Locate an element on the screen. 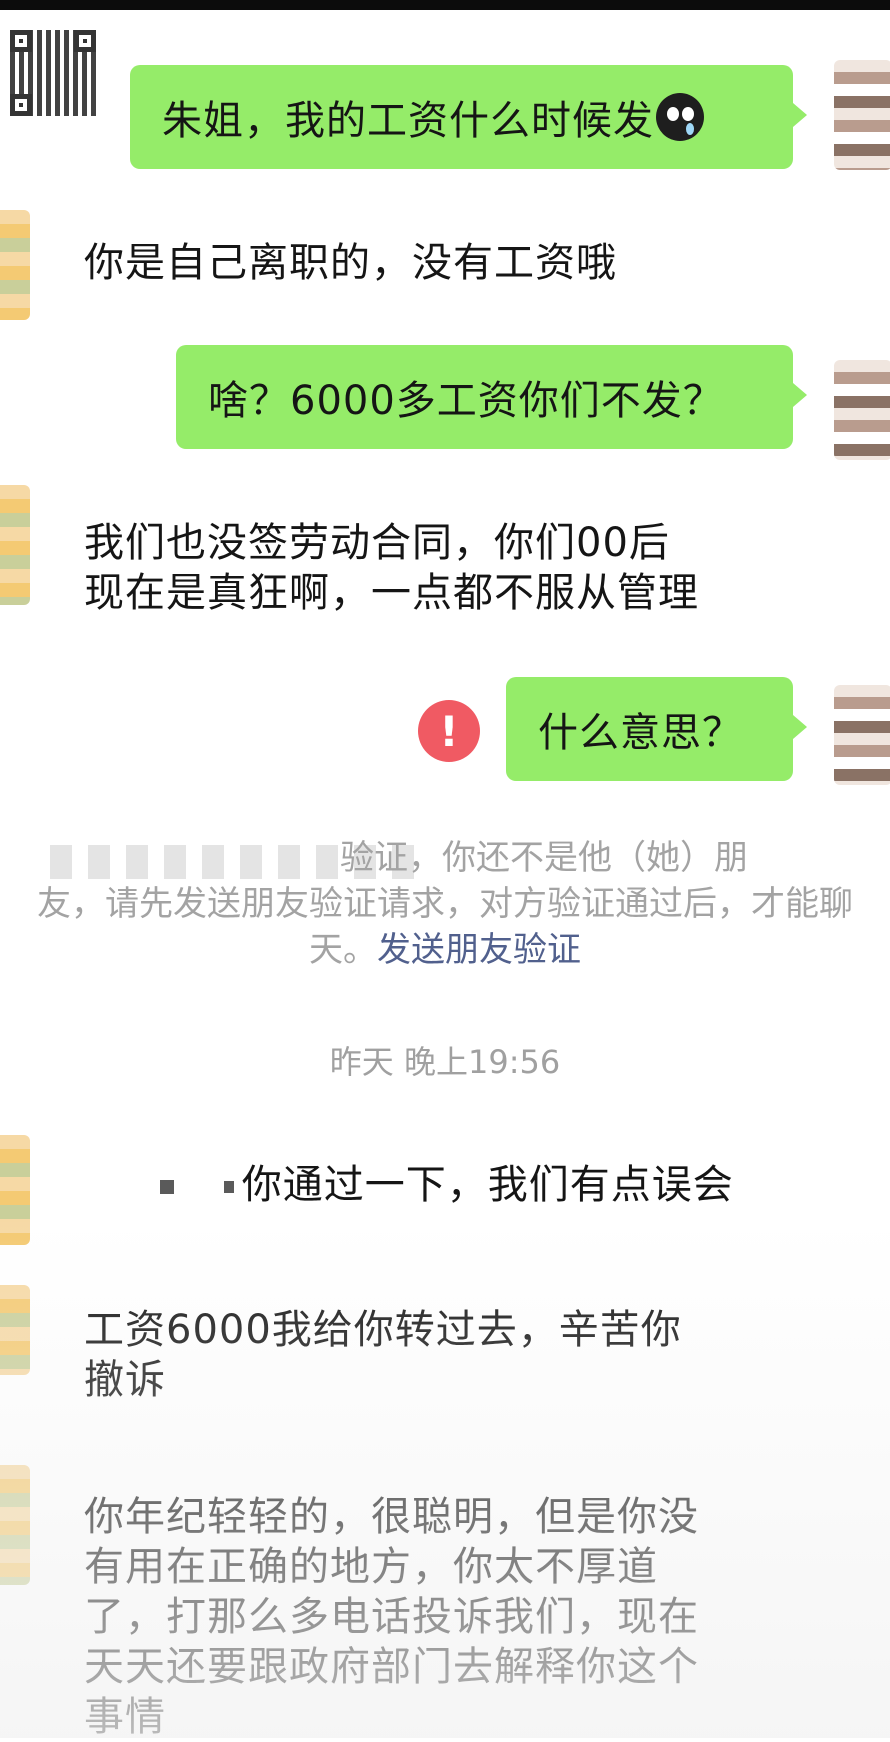 Image resolution: width=890 pixels, height=1742 pixels. message-text: 你通过一下，我们有点误会 is located at coordinates (487, 1185).